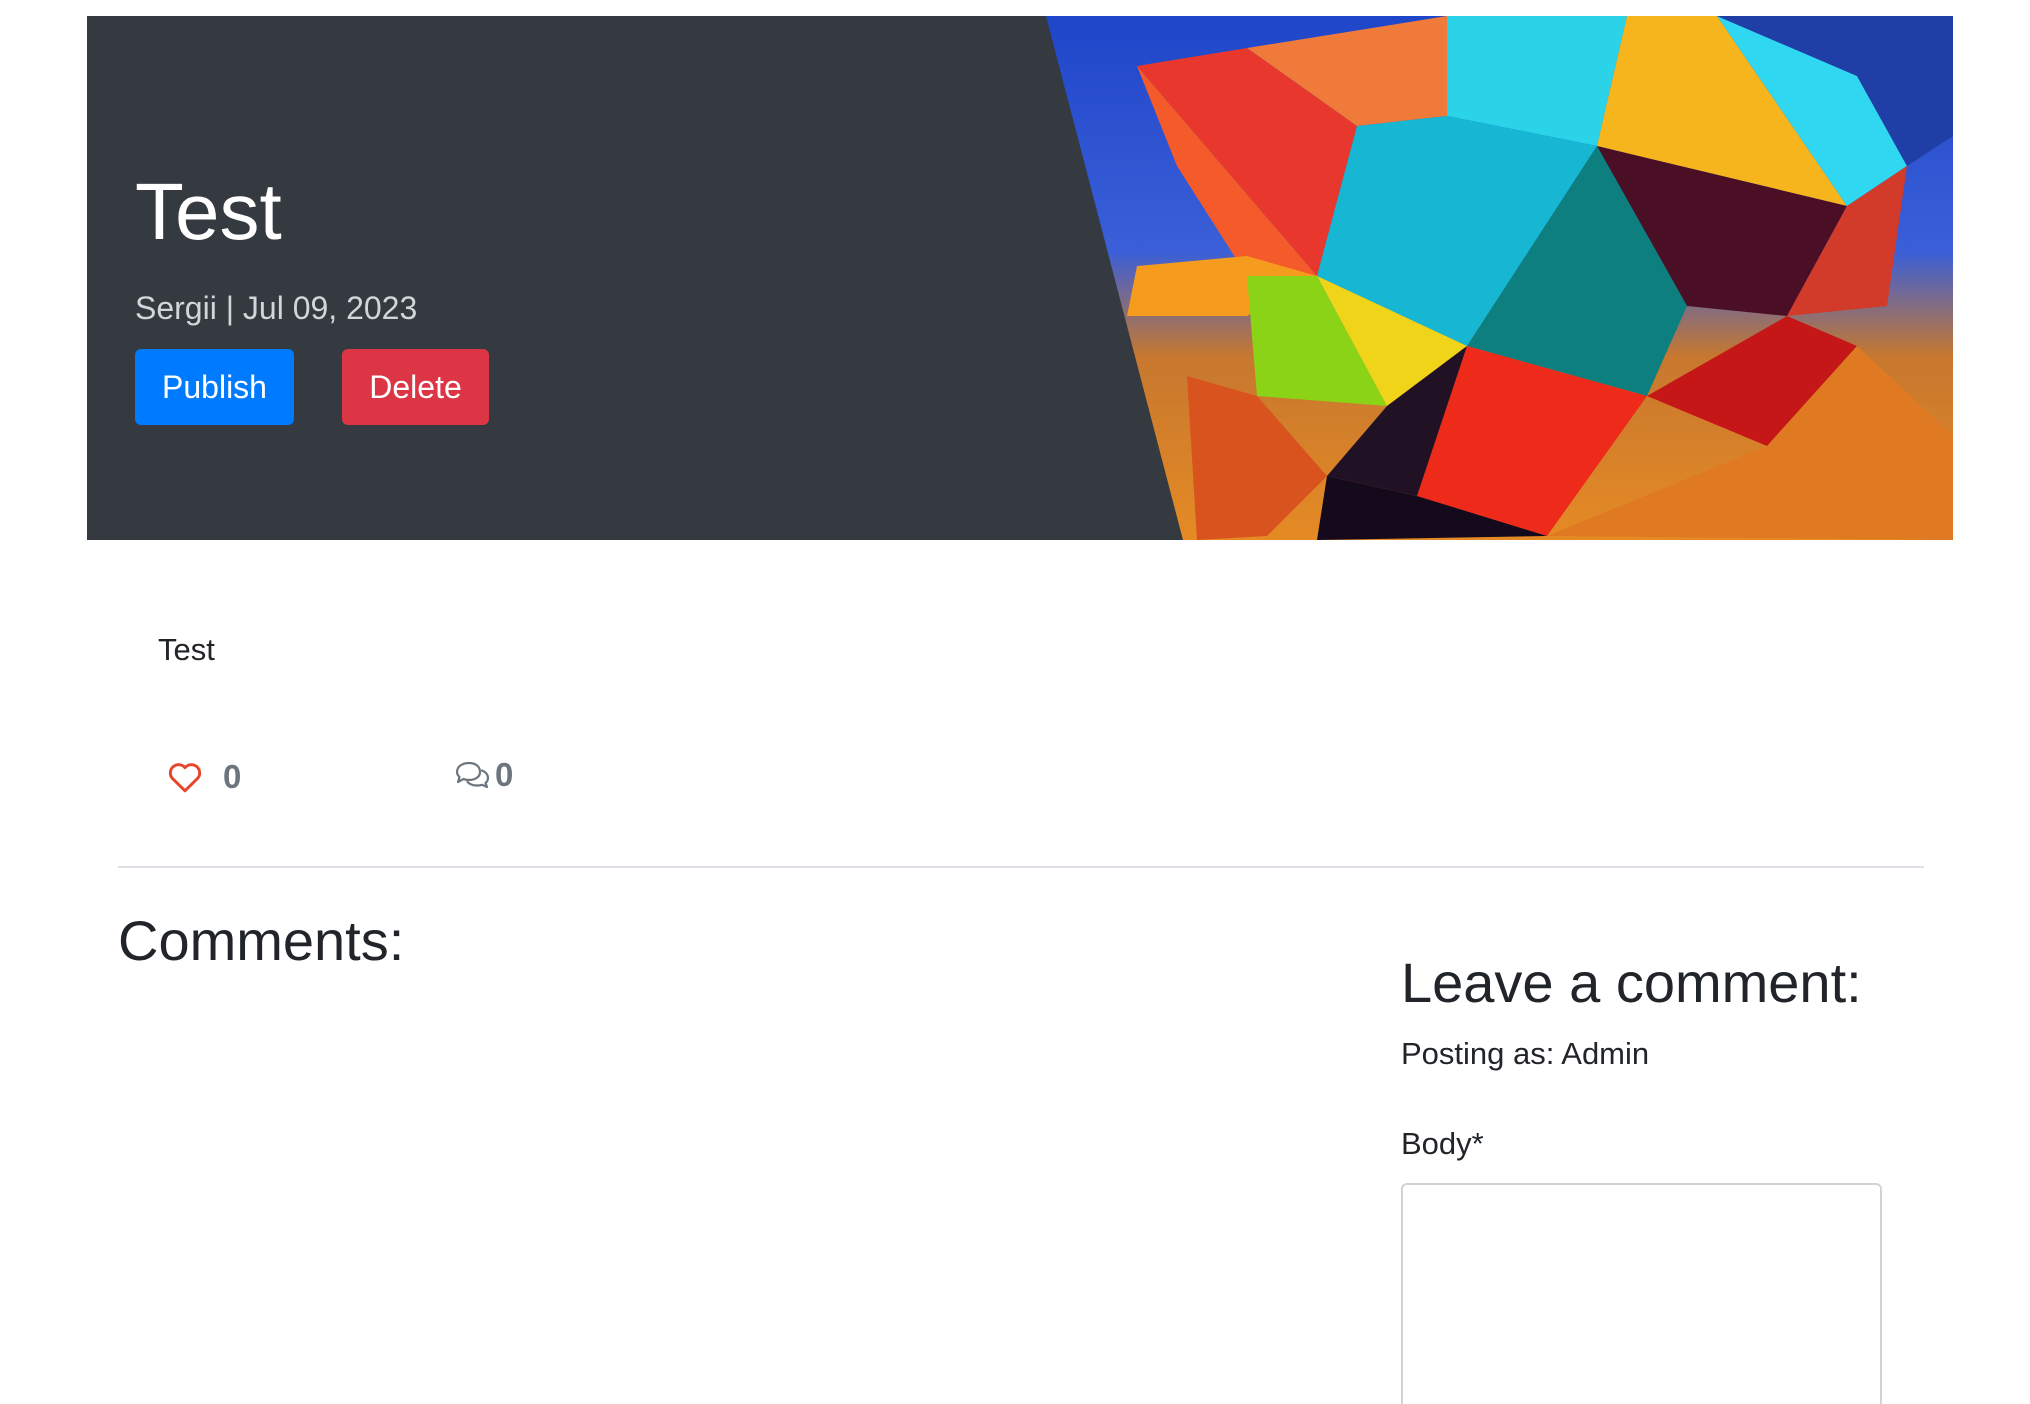 This screenshot has height=1404, width=2030. What do you see at coordinates (204, 777) in the screenshot?
I see `like-counter: 0` at bounding box center [204, 777].